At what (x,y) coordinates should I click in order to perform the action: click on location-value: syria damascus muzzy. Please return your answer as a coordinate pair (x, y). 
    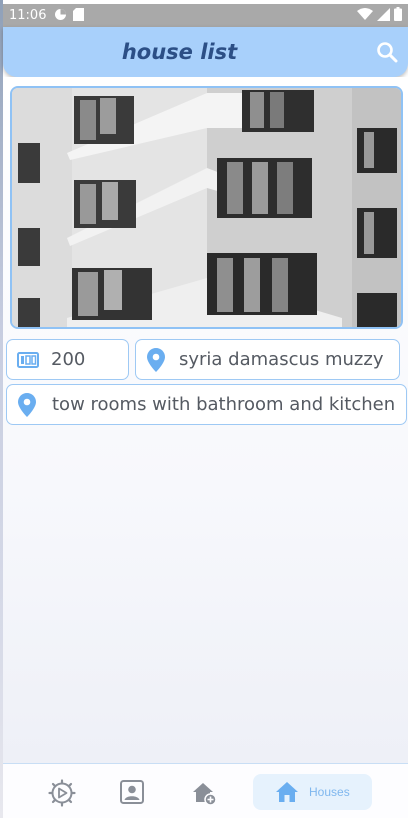
    Looking at the image, I should click on (281, 359).